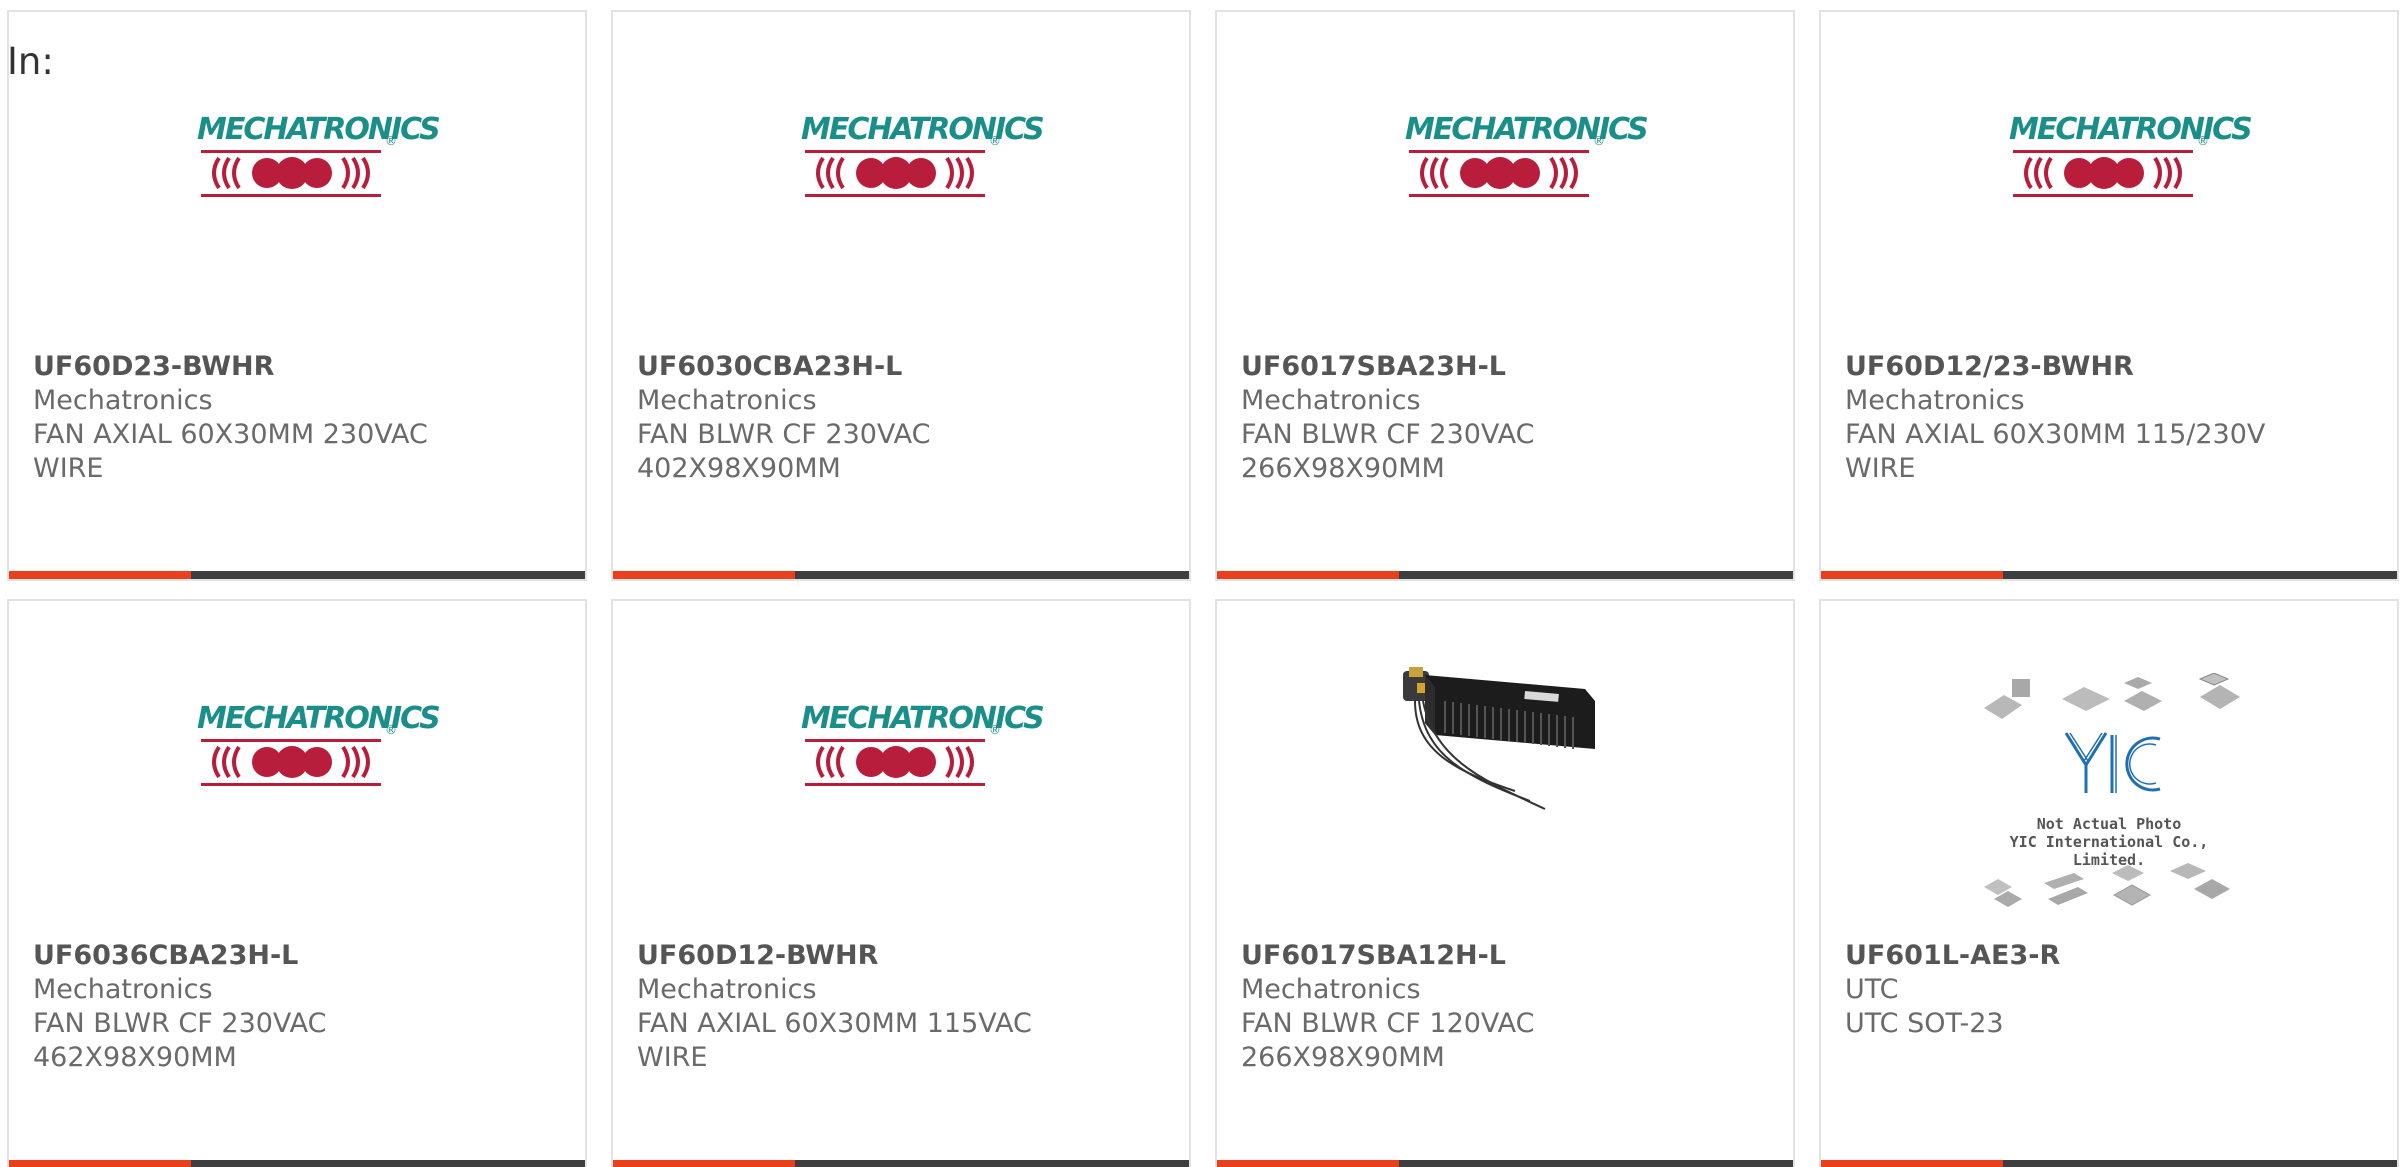 Image resolution: width=2400 pixels, height=1167 pixels. Describe the element at coordinates (1507, 367) in the screenshot. I see `part-number: UF6017SBA23H-L` at that location.